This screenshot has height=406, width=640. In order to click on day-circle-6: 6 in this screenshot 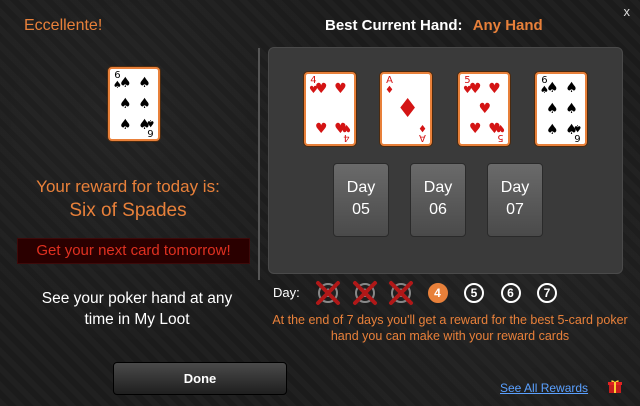, I will do `click(510, 293)`.